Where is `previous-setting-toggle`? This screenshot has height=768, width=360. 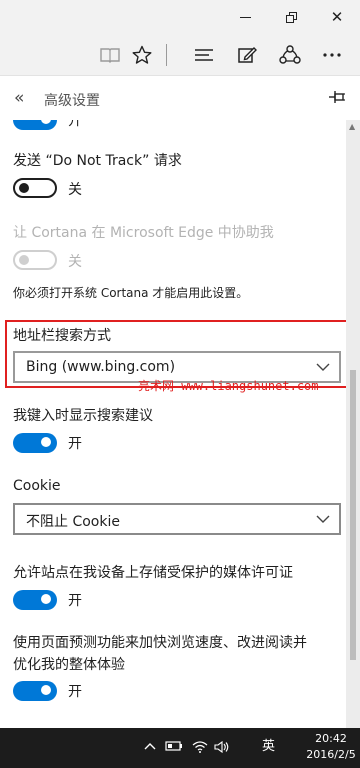
previous-setting-toggle is located at coordinates (35, 125).